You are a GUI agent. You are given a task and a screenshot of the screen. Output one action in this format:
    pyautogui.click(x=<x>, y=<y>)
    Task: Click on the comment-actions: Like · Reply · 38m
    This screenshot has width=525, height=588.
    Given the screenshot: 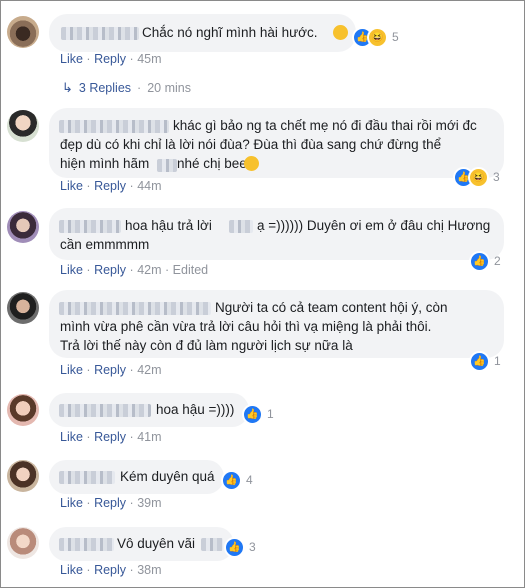 What is the action you would take?
    pyautogui.click(x=111, y=570)
    